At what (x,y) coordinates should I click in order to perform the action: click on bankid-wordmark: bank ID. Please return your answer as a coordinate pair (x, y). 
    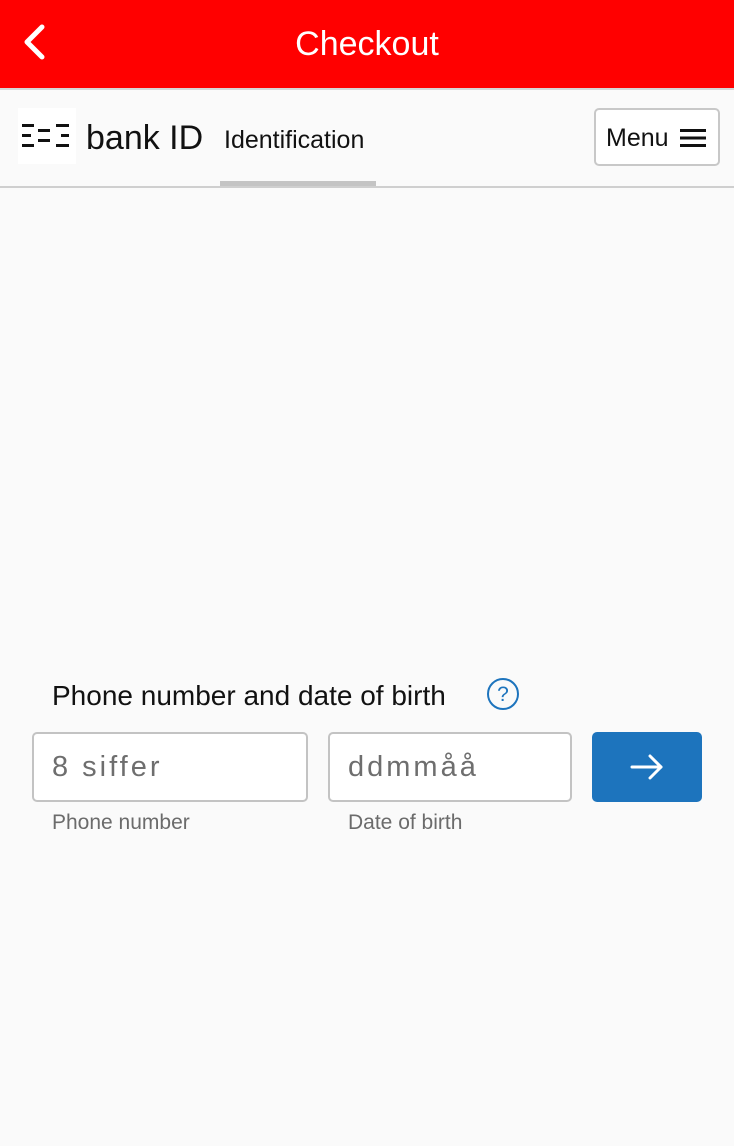
    Looking at the image, I should click on (145, 138).